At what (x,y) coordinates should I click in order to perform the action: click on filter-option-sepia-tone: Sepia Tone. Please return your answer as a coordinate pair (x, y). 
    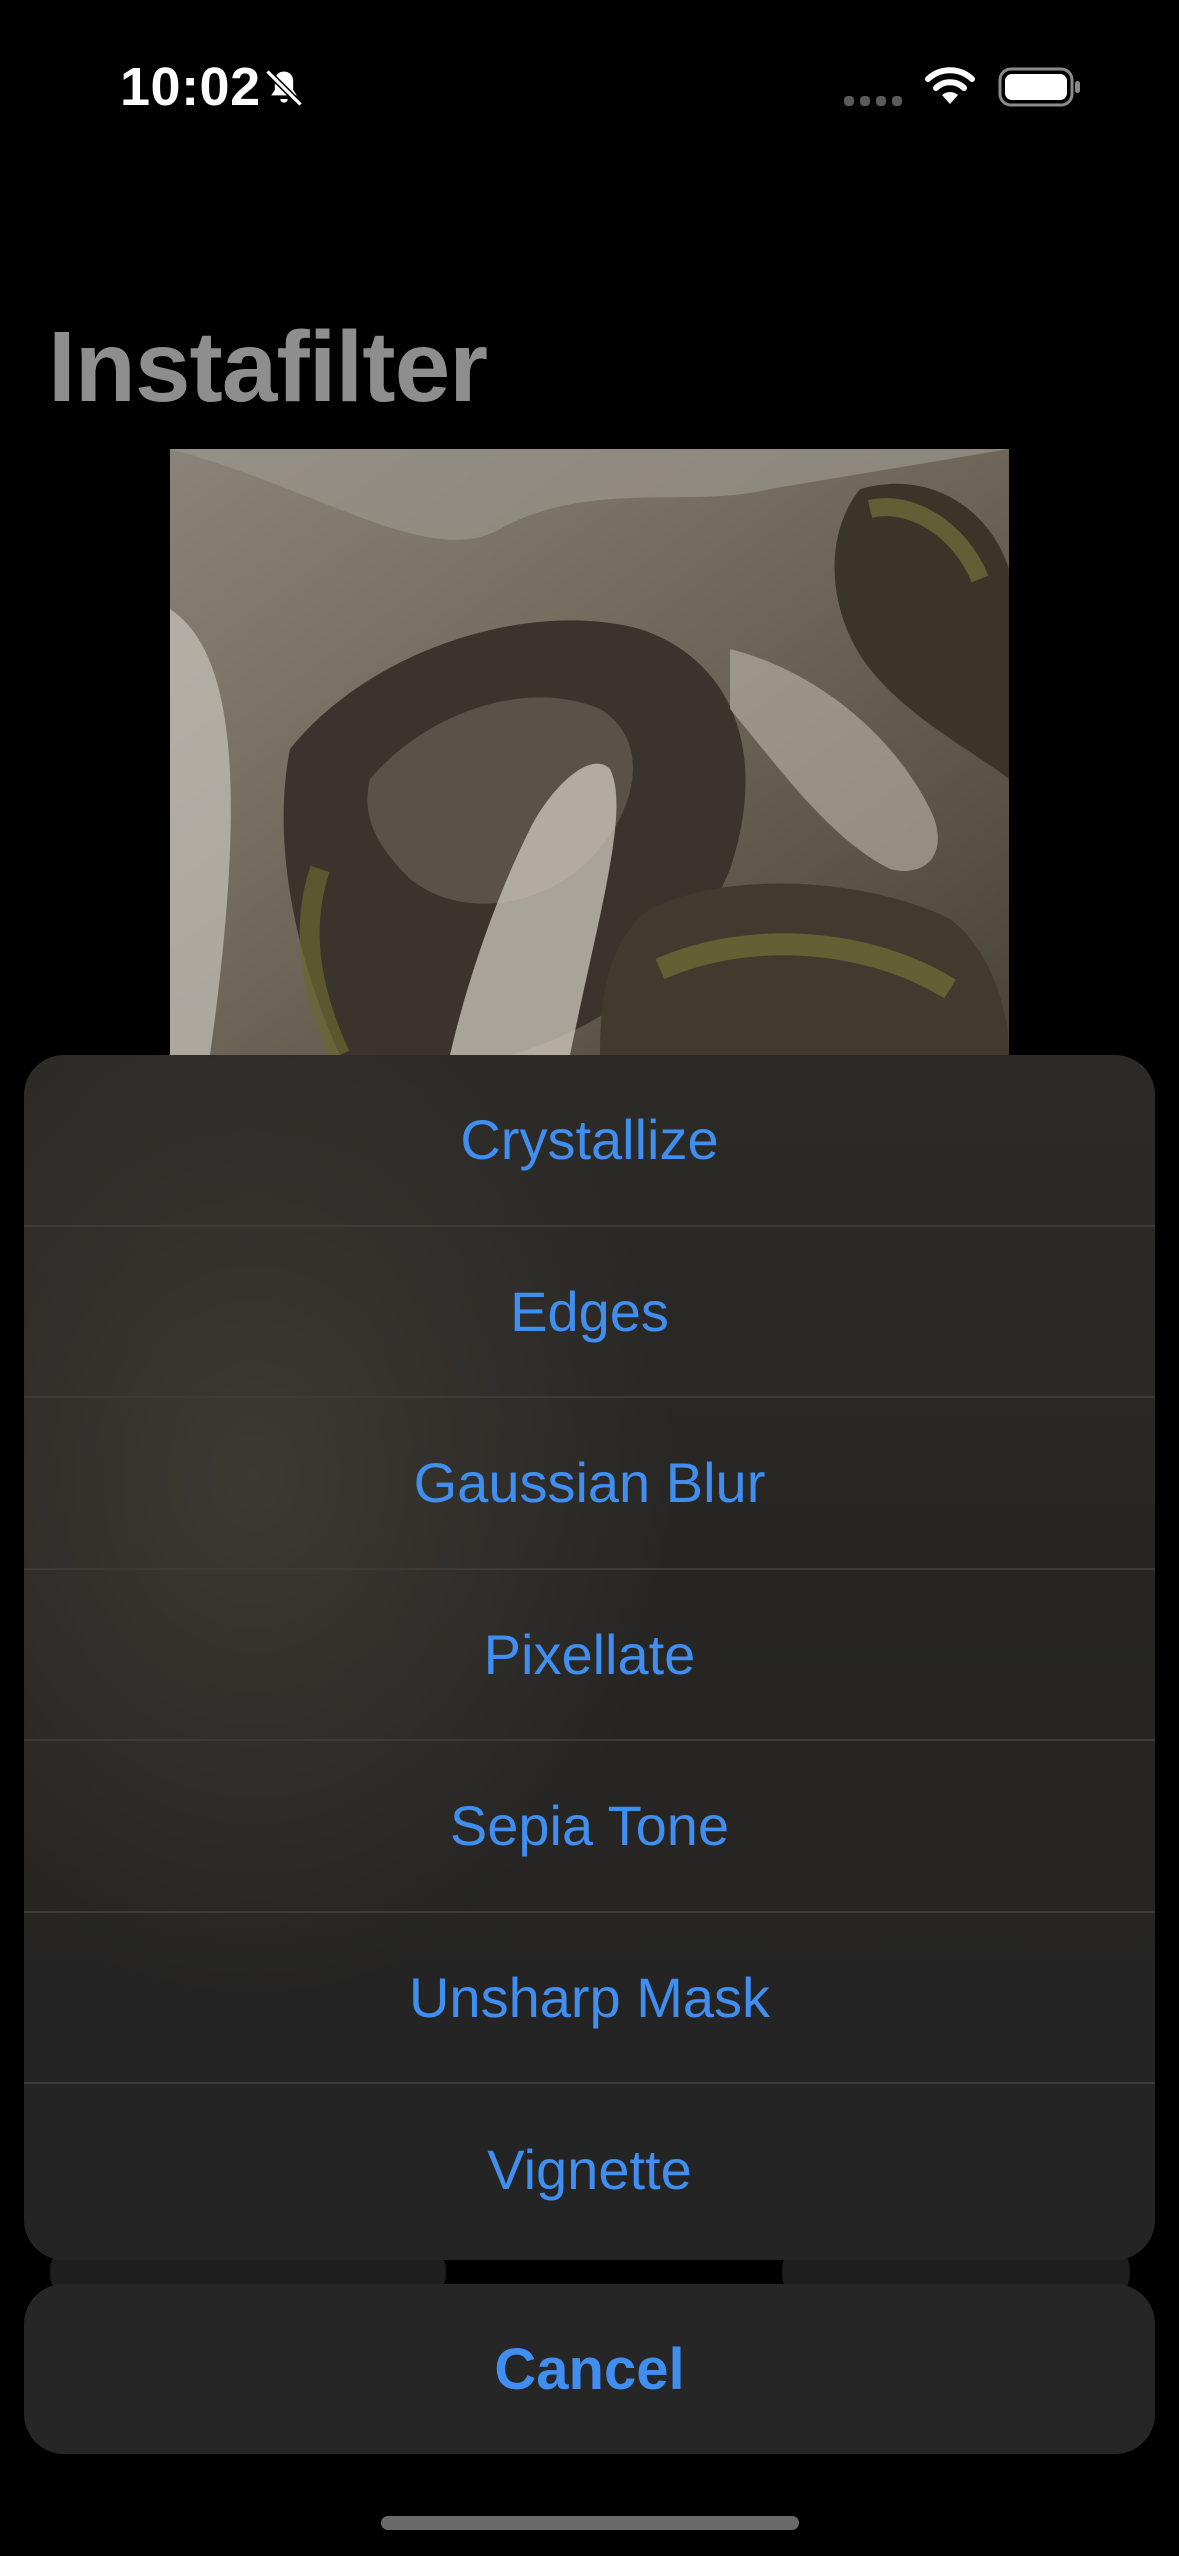
    Looking at the image, I should click on (589, 1827).